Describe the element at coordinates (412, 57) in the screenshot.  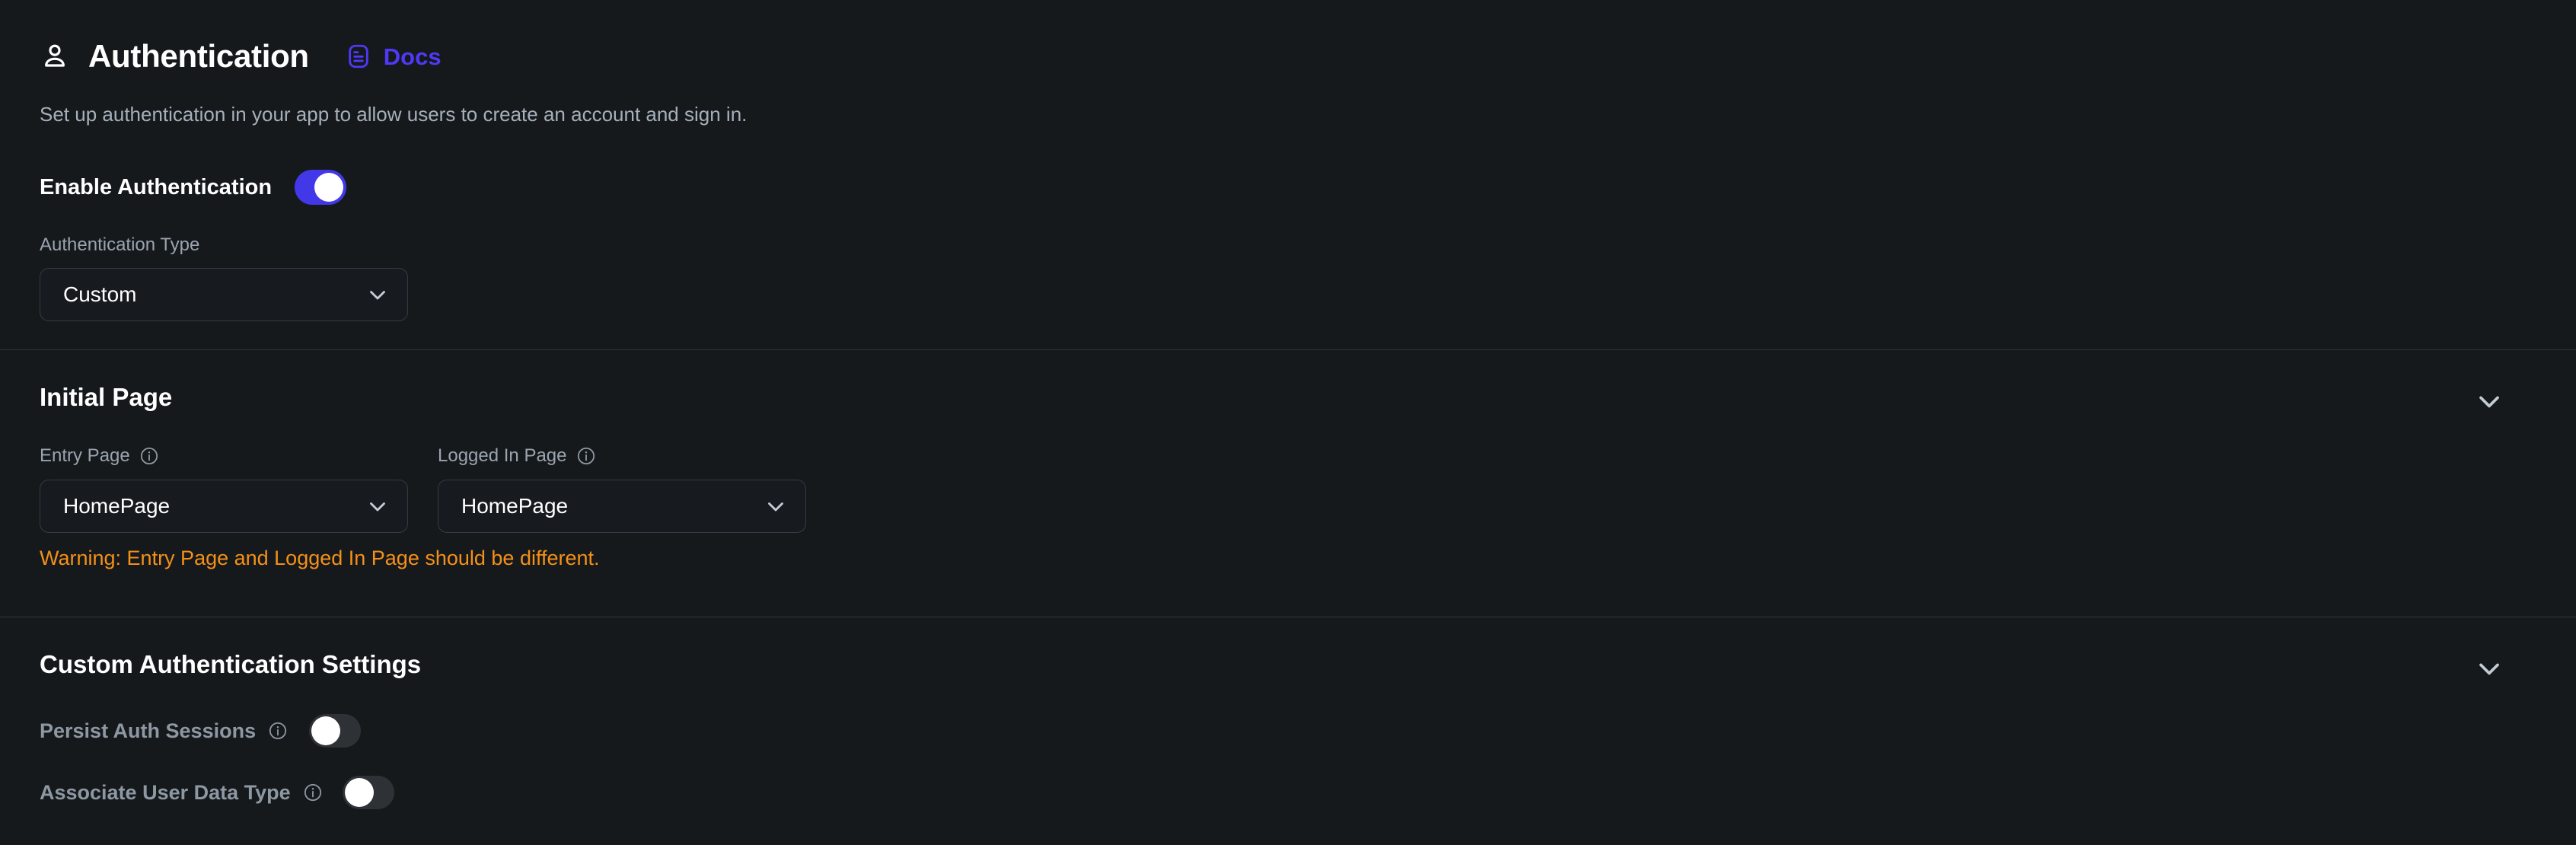
I see `docs-label: Docs` at that location.